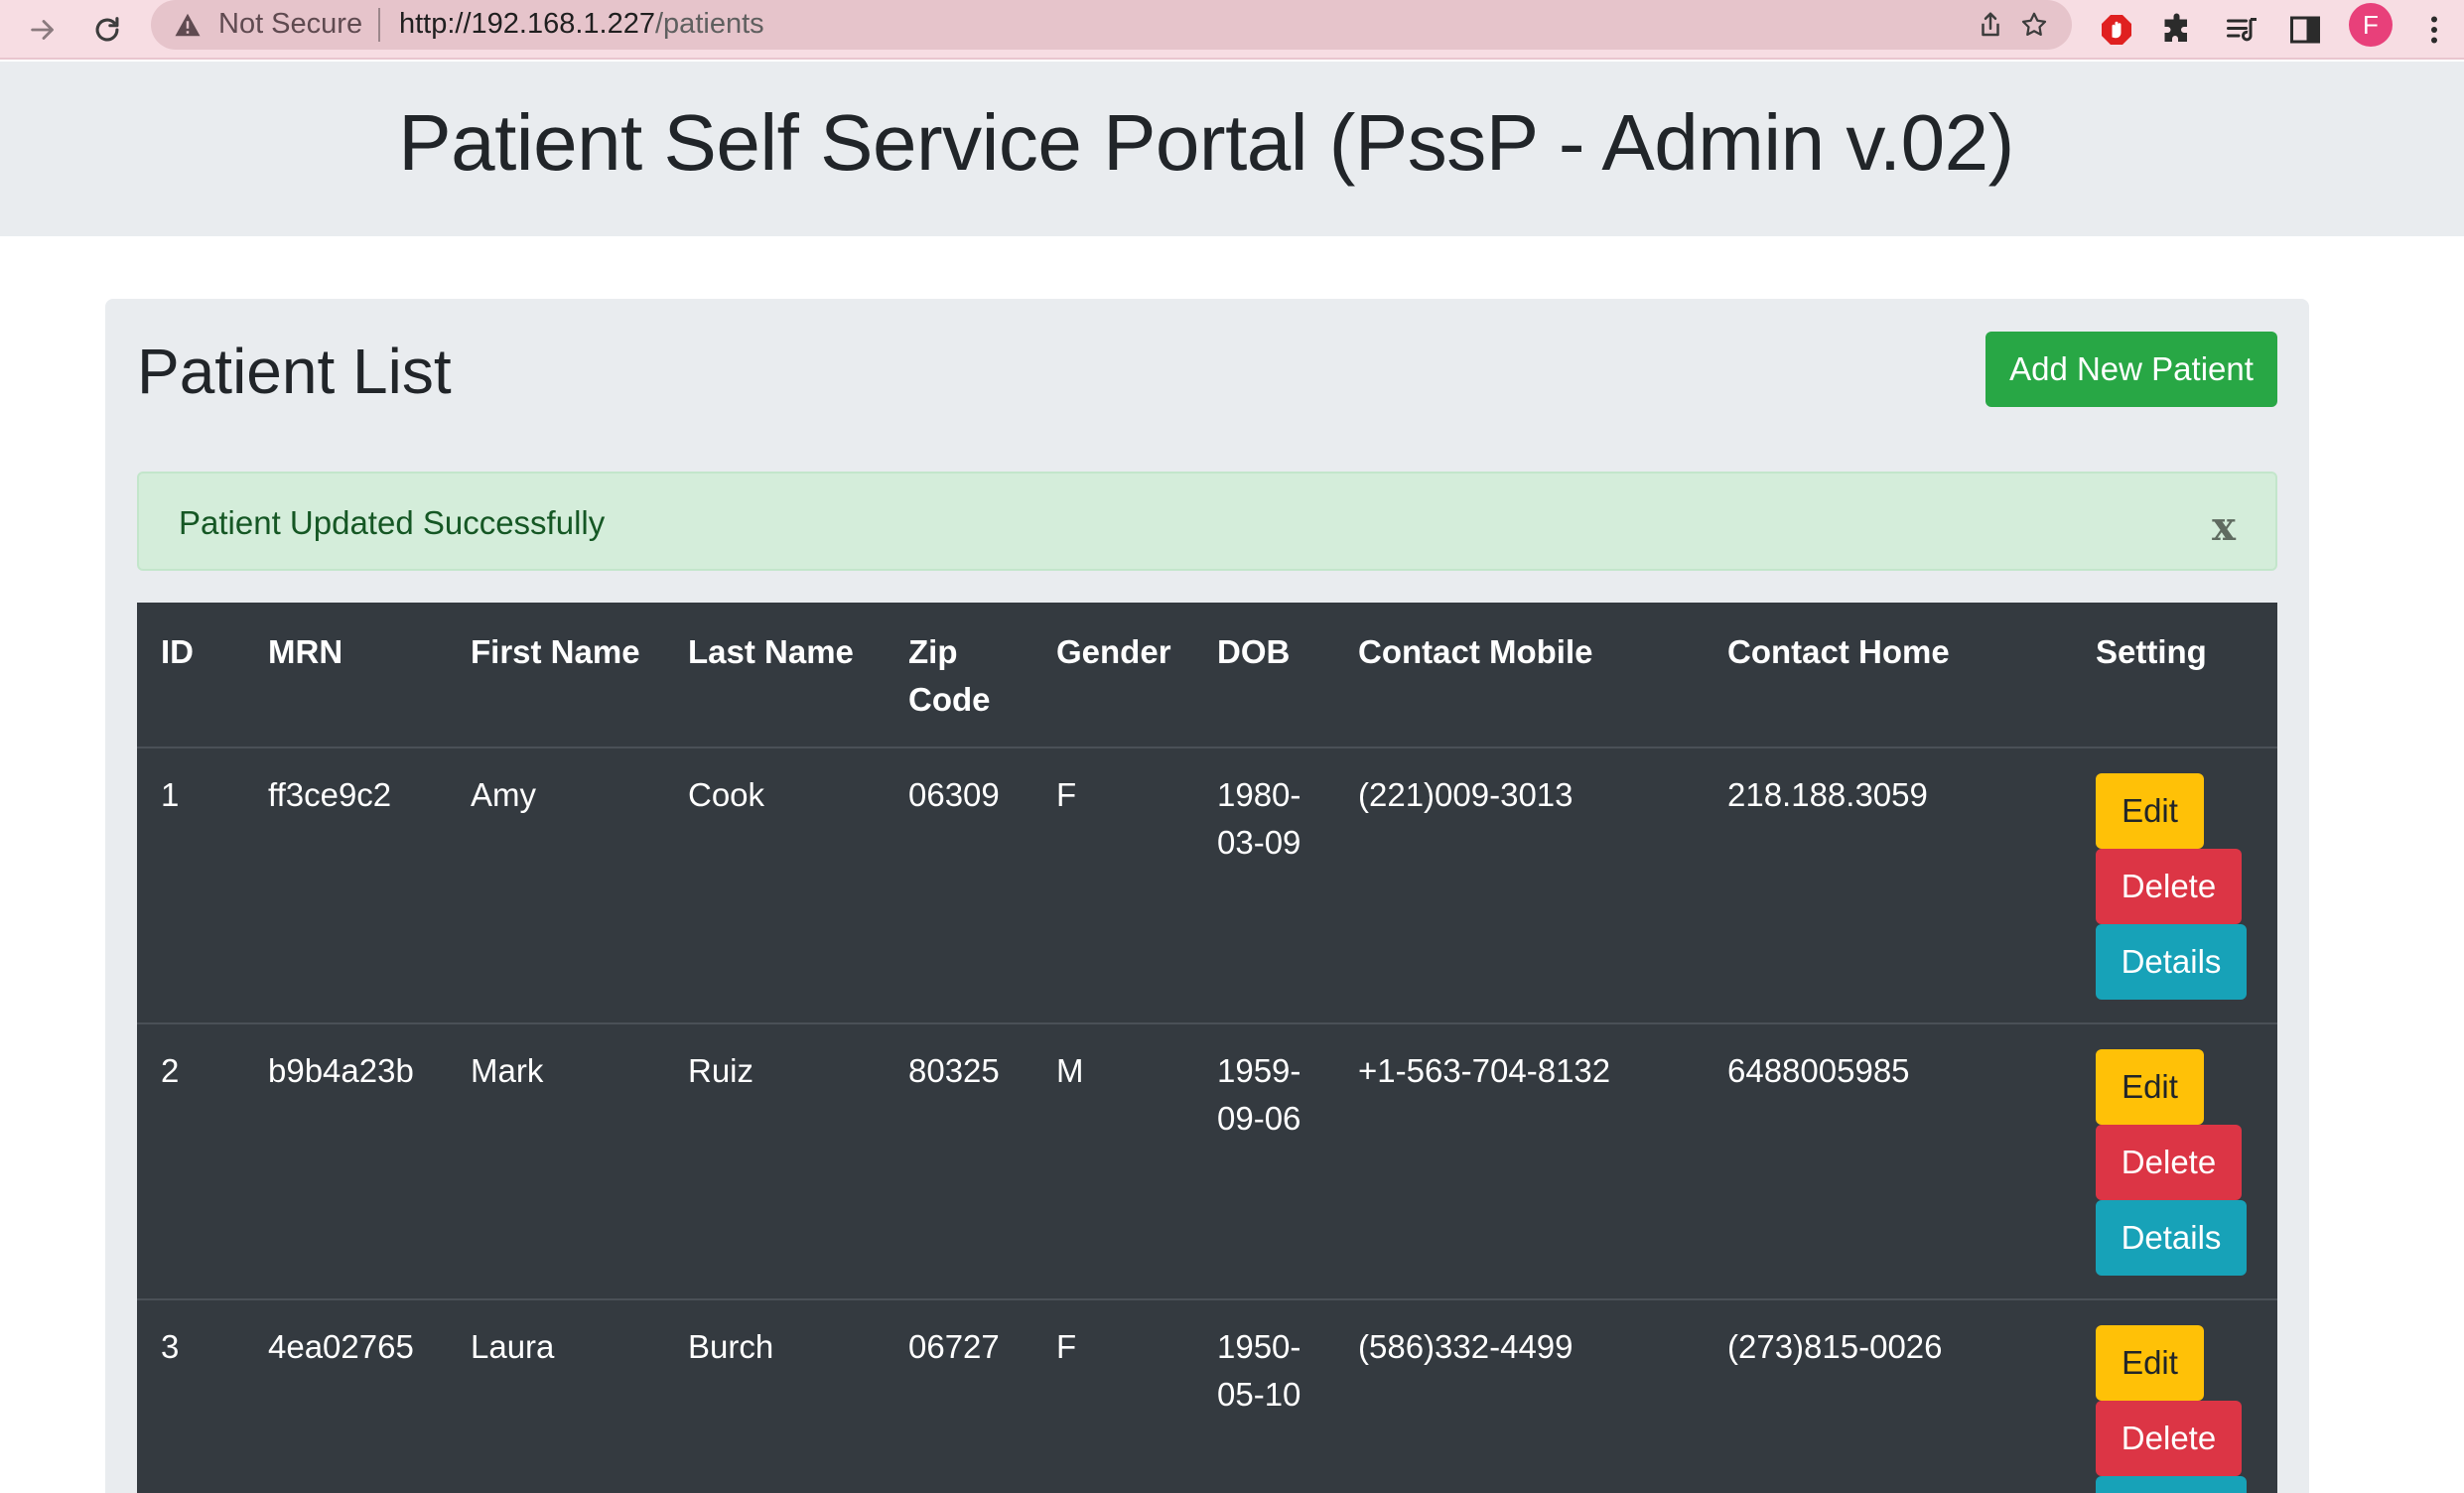 The width and height of the screenshot is (2464, 1493). Describe the element at coordinates (527, 24) in the screenshot. I see `url-host: http://192.168.1.227` at that location.